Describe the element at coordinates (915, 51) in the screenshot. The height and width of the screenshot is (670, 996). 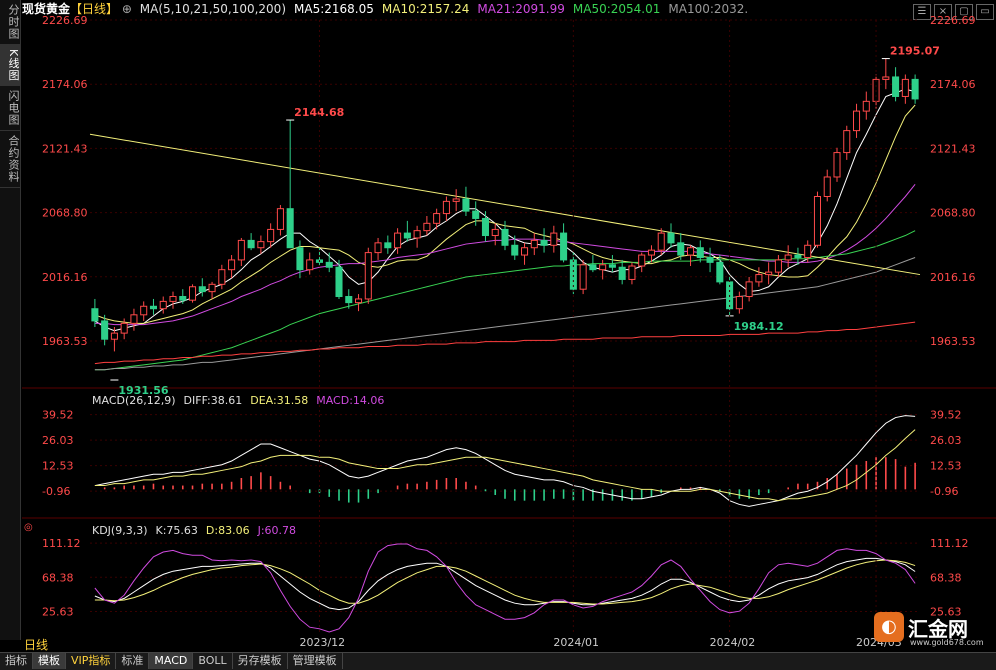
I see `annotation-high: 2195.07` at that location.